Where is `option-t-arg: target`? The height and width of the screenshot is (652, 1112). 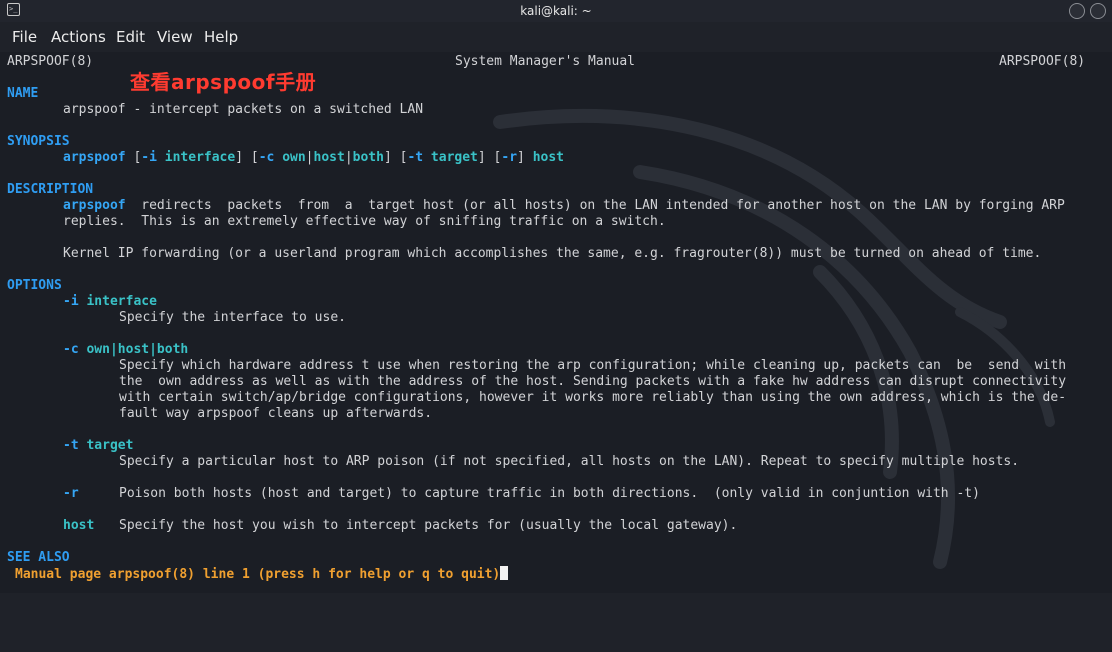 option-t-arg: target is located at coordinates (110, 445).